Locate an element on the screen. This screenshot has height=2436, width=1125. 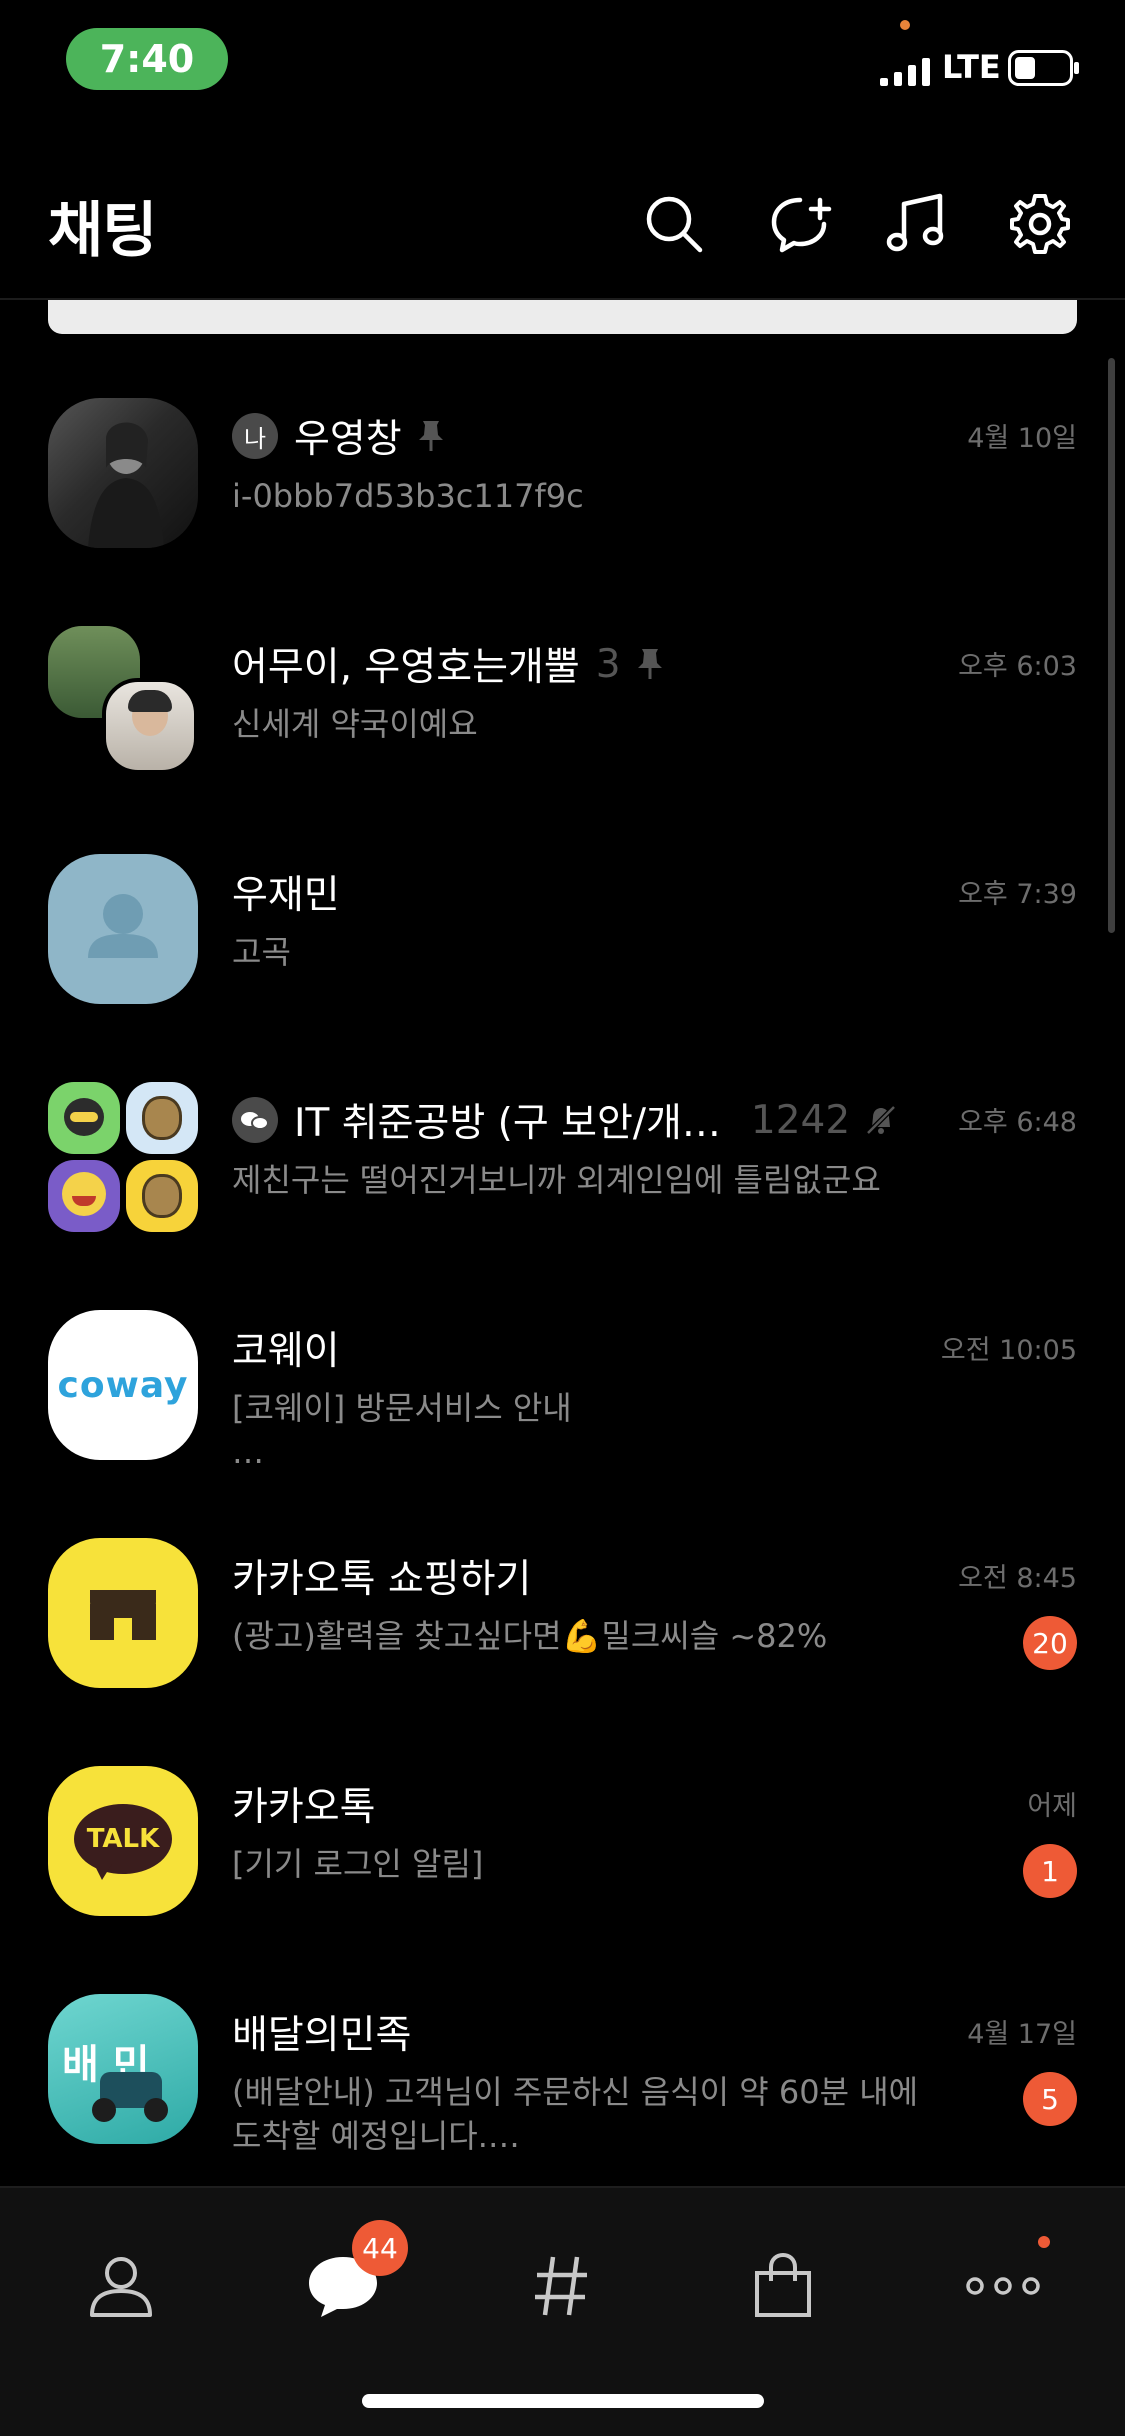
member-count: 1242 is located at coordinates (800, 1120).